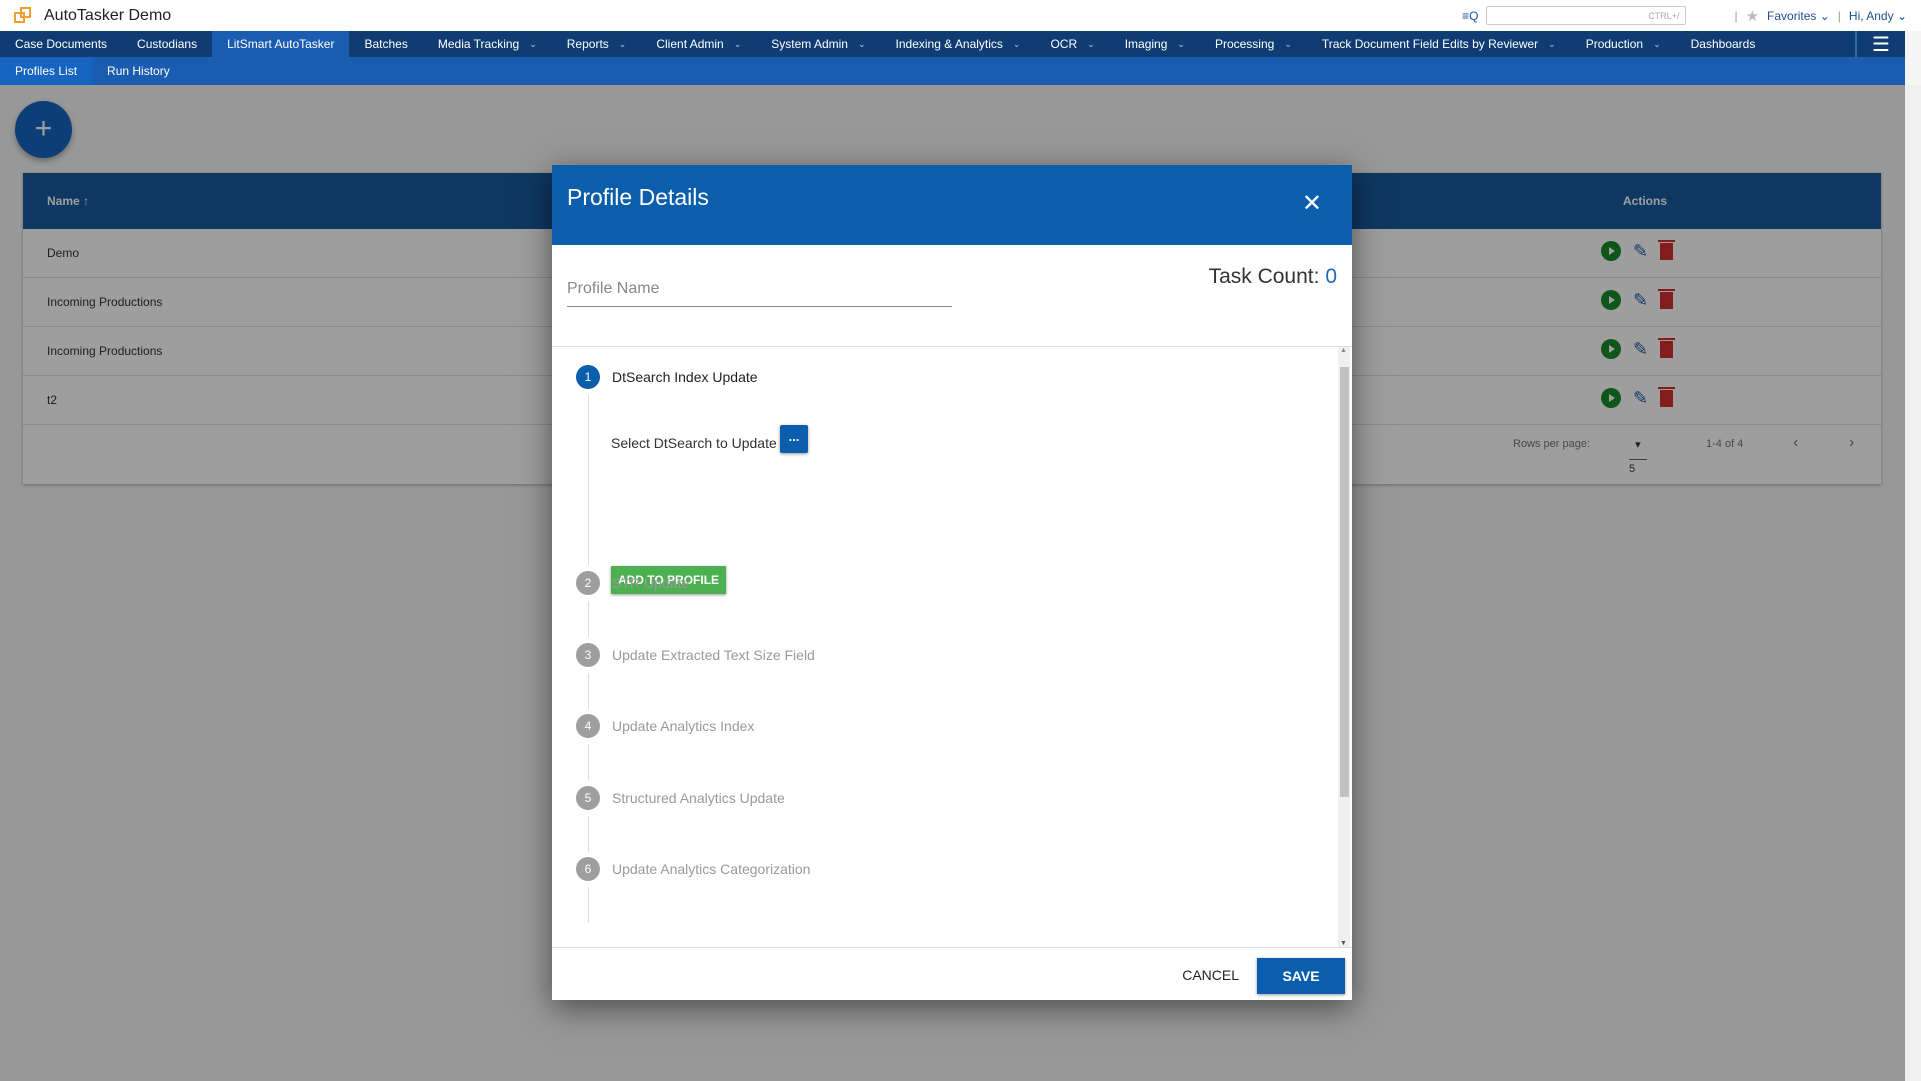 The width and height of the screenshot is (1921, 1081). I want to click on menu-icon: ☰, so click(1880, 44).